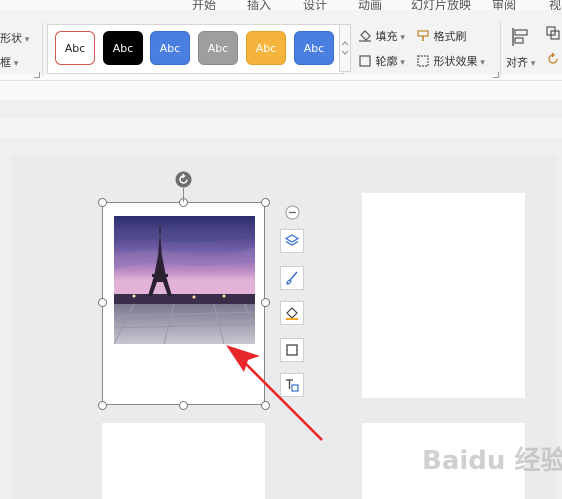  What do you see at coordinates (492, 461) in the screenshot?
I see `watermark: Baidu 经验` at bounding box center [492, 461].